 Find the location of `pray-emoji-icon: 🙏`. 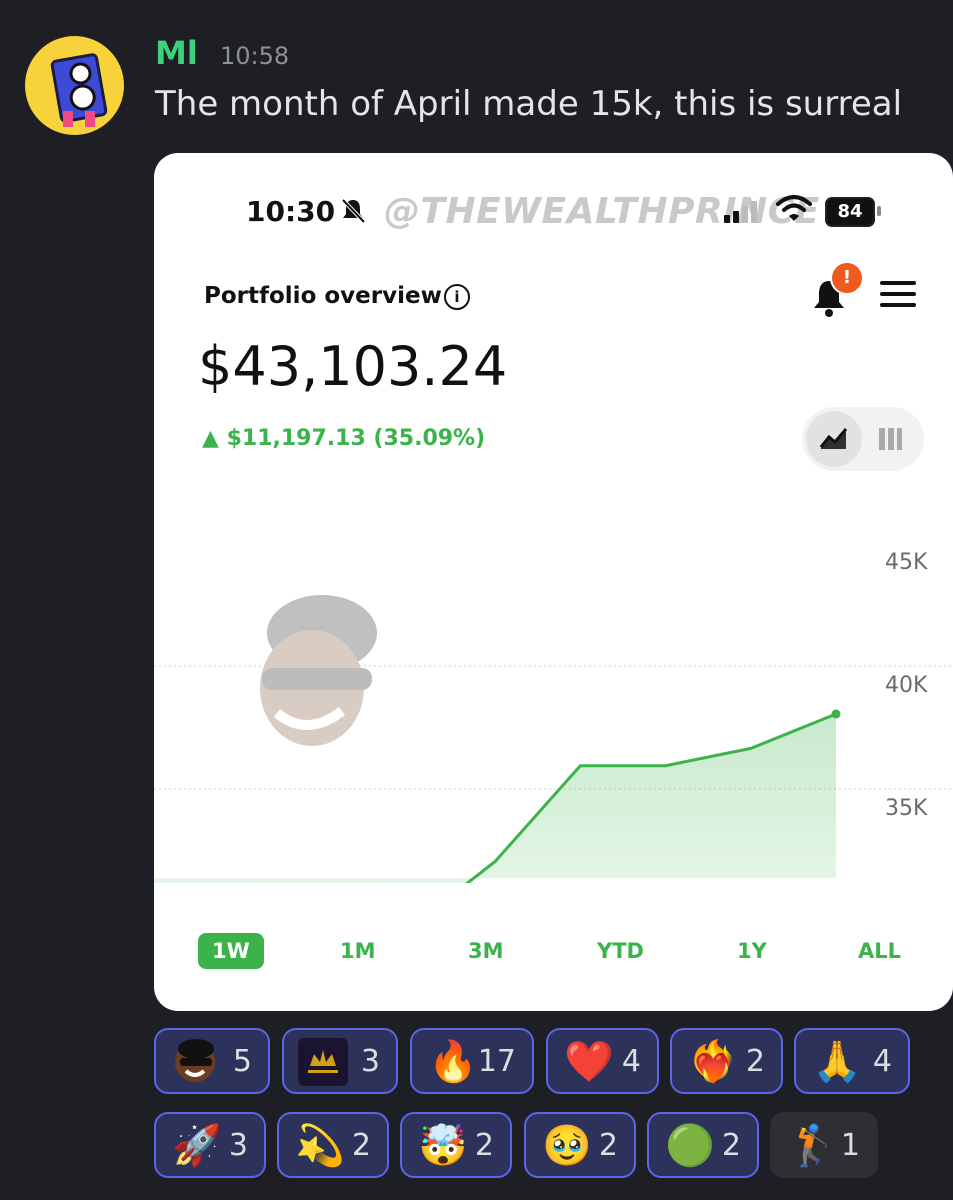

pray-emoji-icon: 🙏 is located at coordinates (837, 1062).